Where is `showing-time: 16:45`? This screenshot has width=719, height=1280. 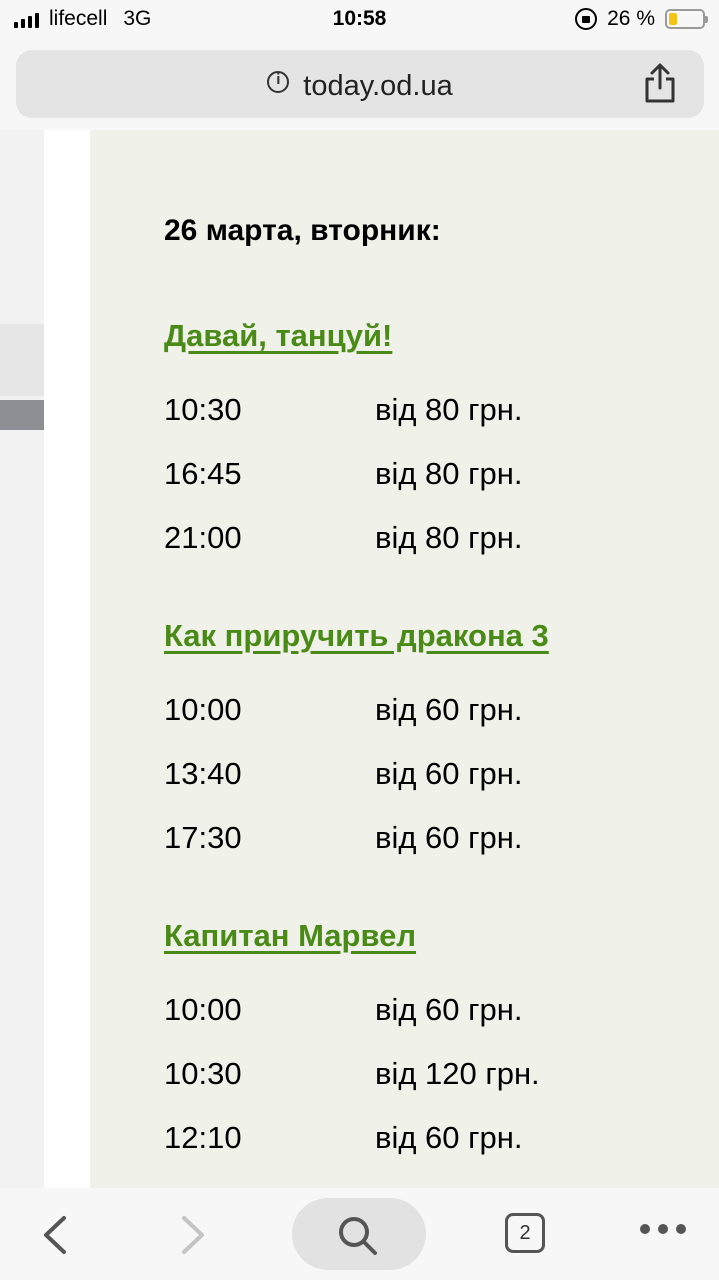 showing-time: 16:45 is located at coordinates (203, 473).